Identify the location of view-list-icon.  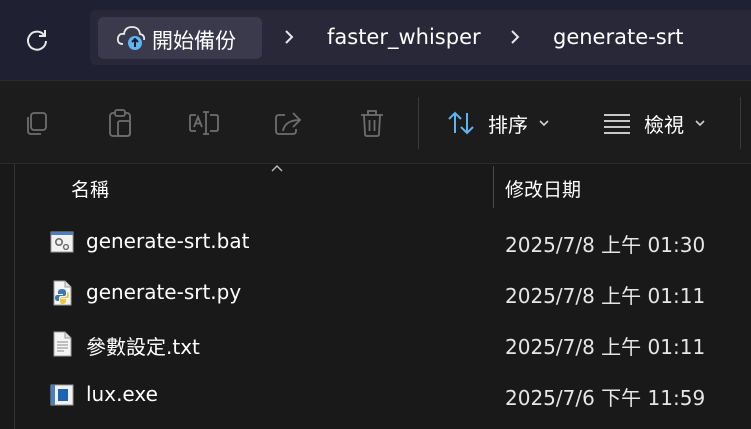
(617, 124).